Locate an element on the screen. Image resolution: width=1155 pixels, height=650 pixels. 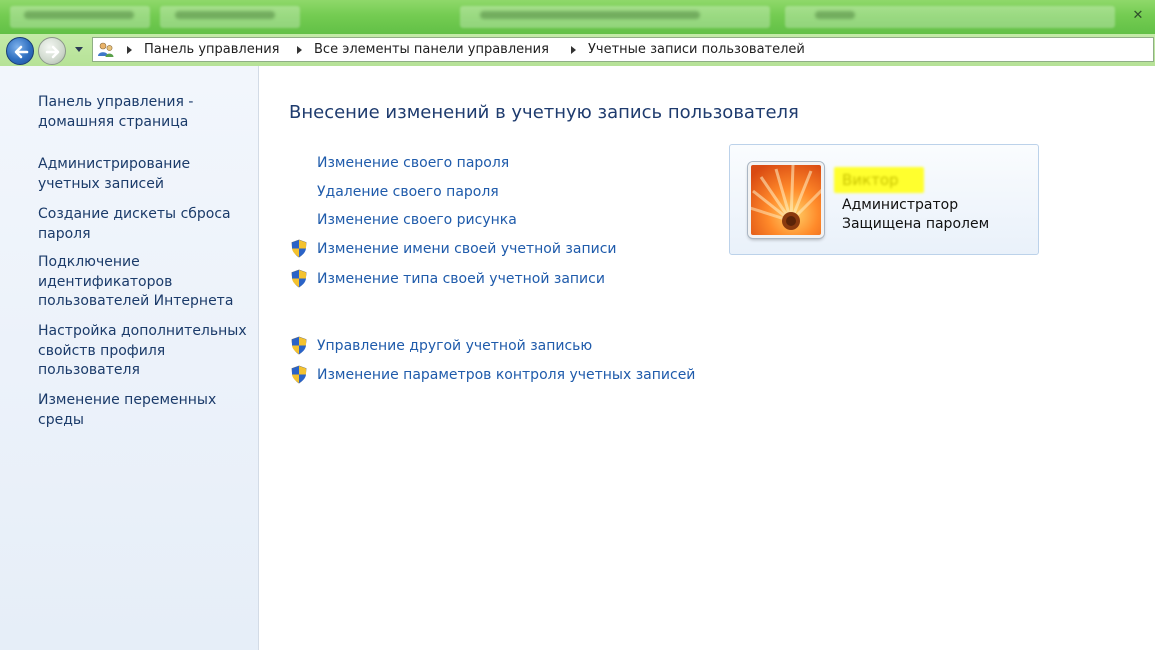
breadcrumb-user-accounts: Учетные записи пользователей is located at coordinates (696, 50).